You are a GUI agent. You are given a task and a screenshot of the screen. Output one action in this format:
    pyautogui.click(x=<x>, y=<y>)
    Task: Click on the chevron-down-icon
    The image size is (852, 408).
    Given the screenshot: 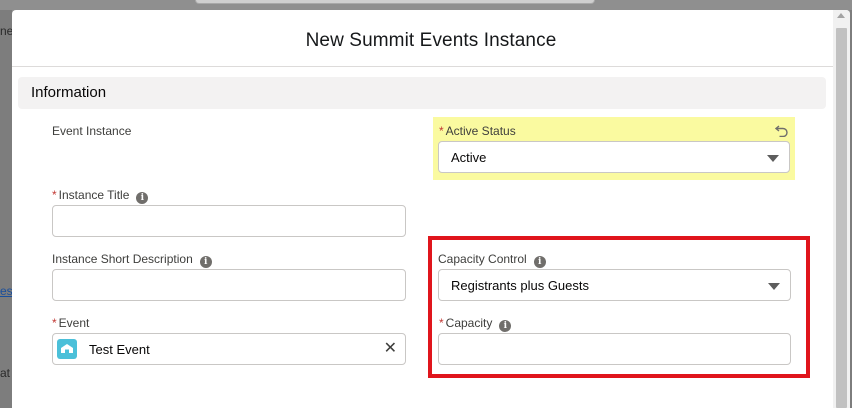 What is the action you would take?
    pyautogui.click(x=773, y=158)
    